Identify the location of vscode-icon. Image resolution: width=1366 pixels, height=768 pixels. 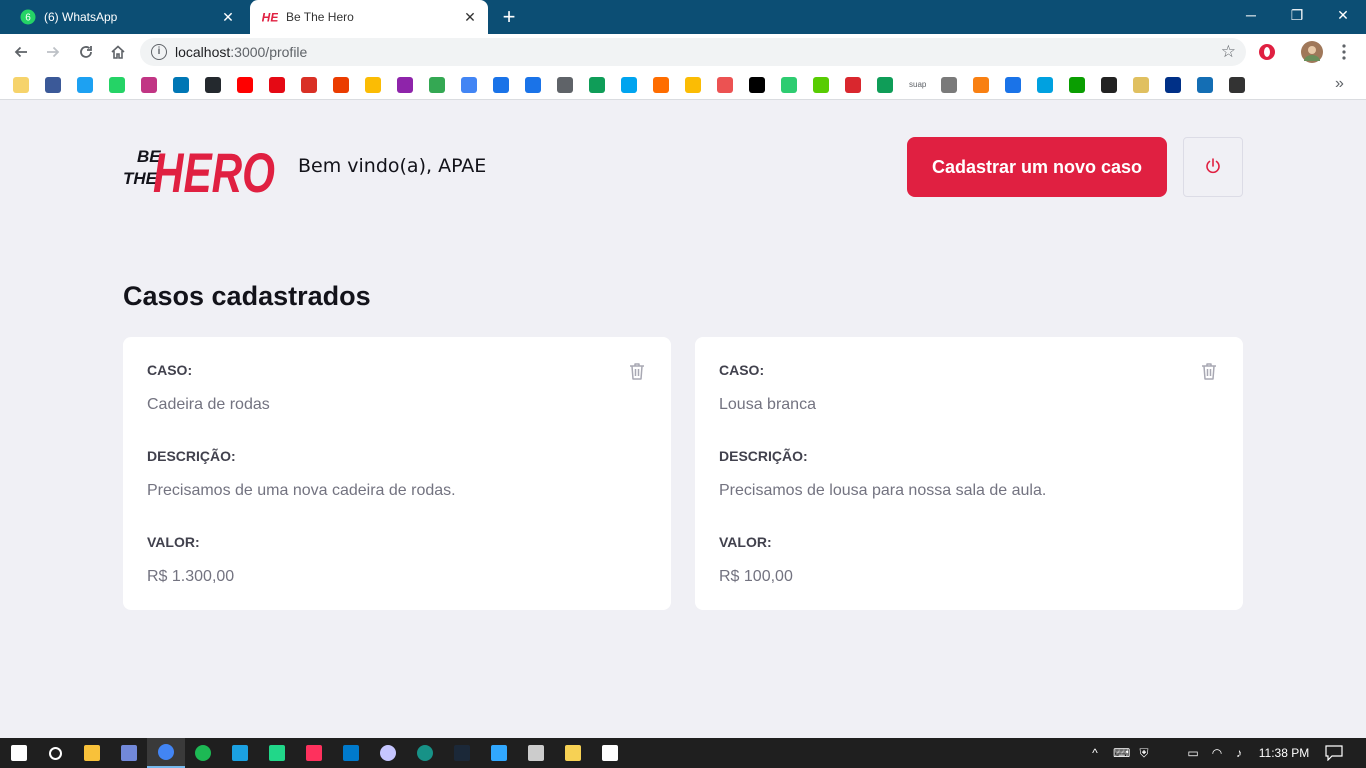
(351, 753).